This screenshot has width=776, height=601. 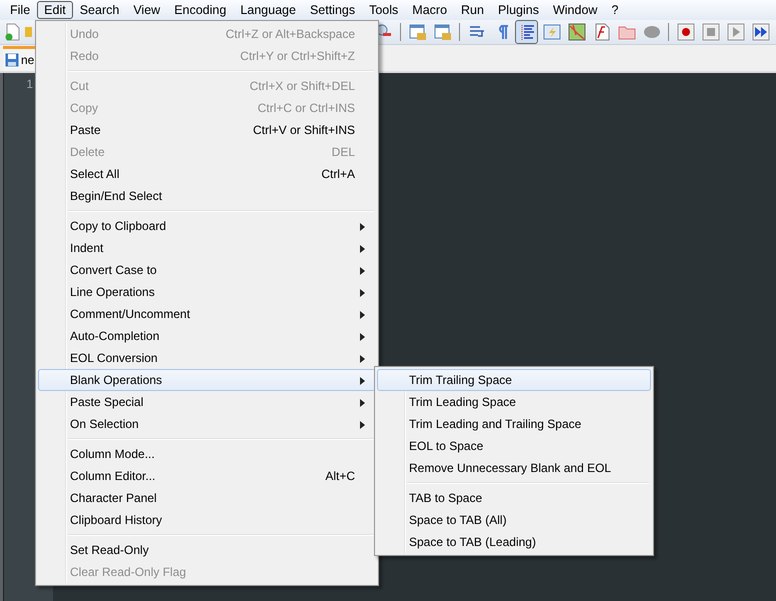 I want to click on menu-bar-item: View, so click(x=147, y=10).